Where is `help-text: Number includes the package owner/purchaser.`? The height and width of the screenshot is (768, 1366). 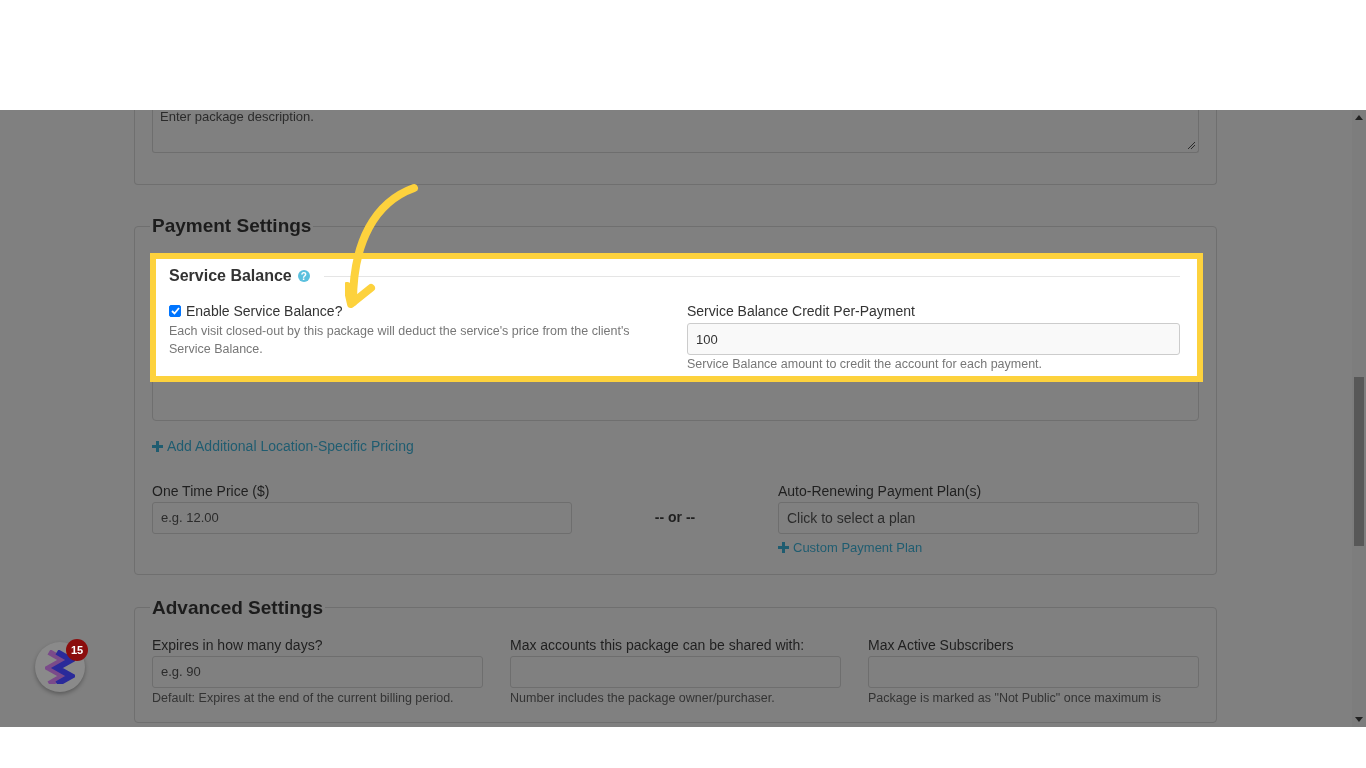
help-text: Number includes the package owner/purchaser. is located at coordinates (643, 697).